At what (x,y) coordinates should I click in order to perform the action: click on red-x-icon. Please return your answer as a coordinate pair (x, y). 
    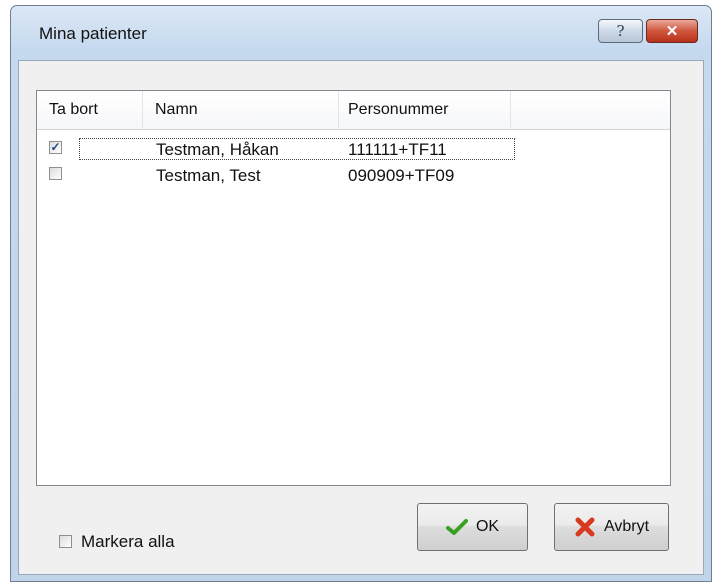
    Looking at the image, I should click on (585, 527).